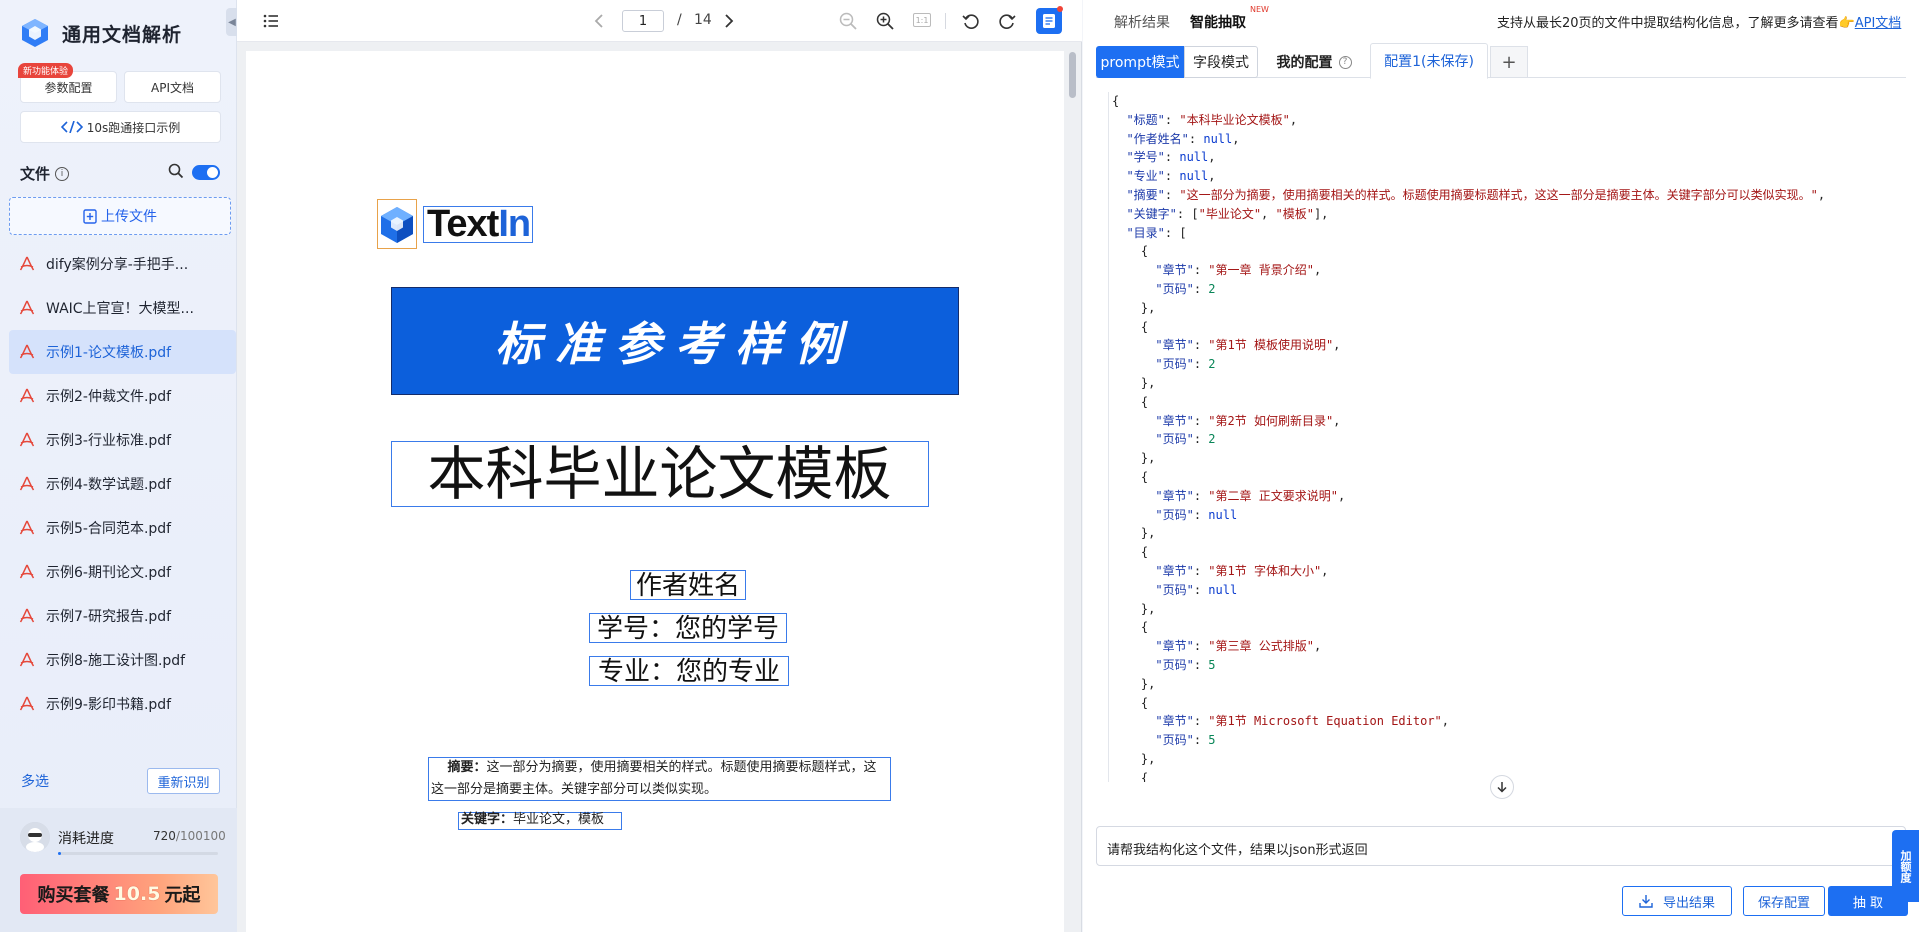 This screenshot has height=932, width=1919. Describe the element at coordinates (122, 34) in the screenshot. I see `brand-name: 通用文档解析` at that location.